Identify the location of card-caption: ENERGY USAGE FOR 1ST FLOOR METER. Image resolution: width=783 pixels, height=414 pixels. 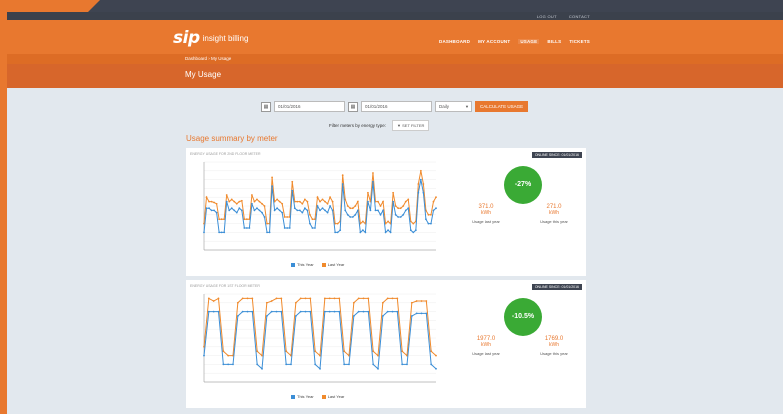
(225, 286).